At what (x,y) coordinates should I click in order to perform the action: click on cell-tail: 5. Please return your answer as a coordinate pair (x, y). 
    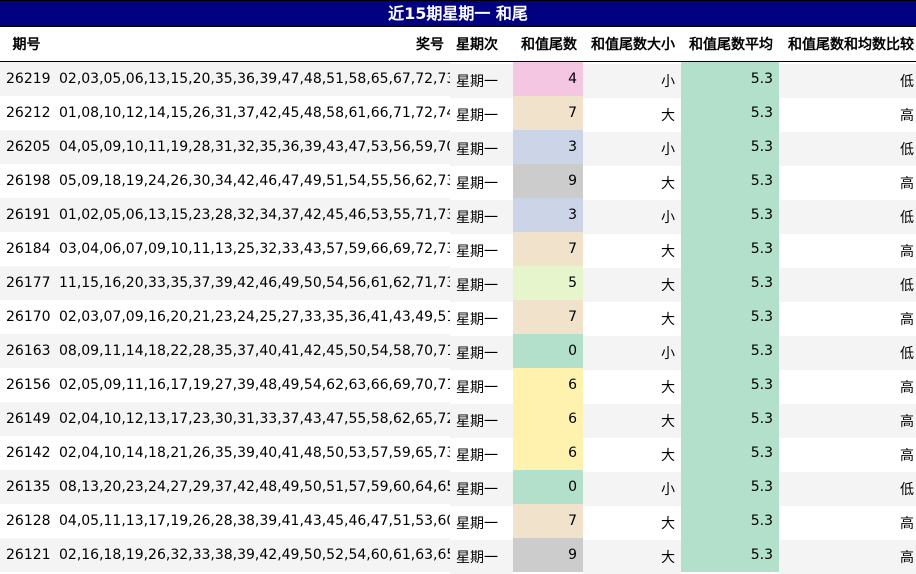
    Looking at the image, I should click on (548, 283).